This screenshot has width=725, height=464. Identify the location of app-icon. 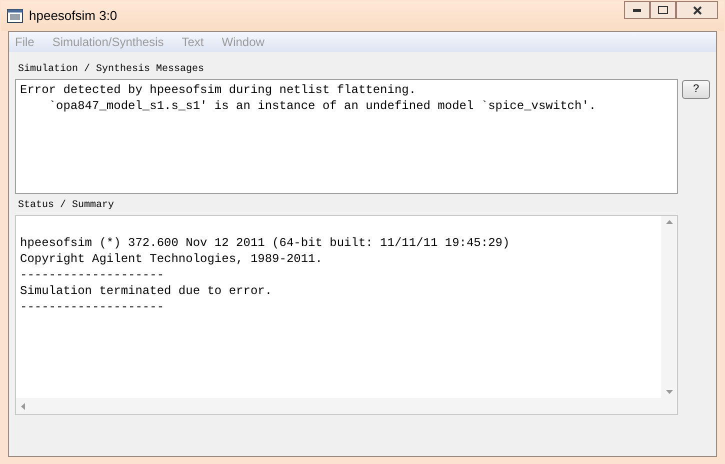
(15, 16).